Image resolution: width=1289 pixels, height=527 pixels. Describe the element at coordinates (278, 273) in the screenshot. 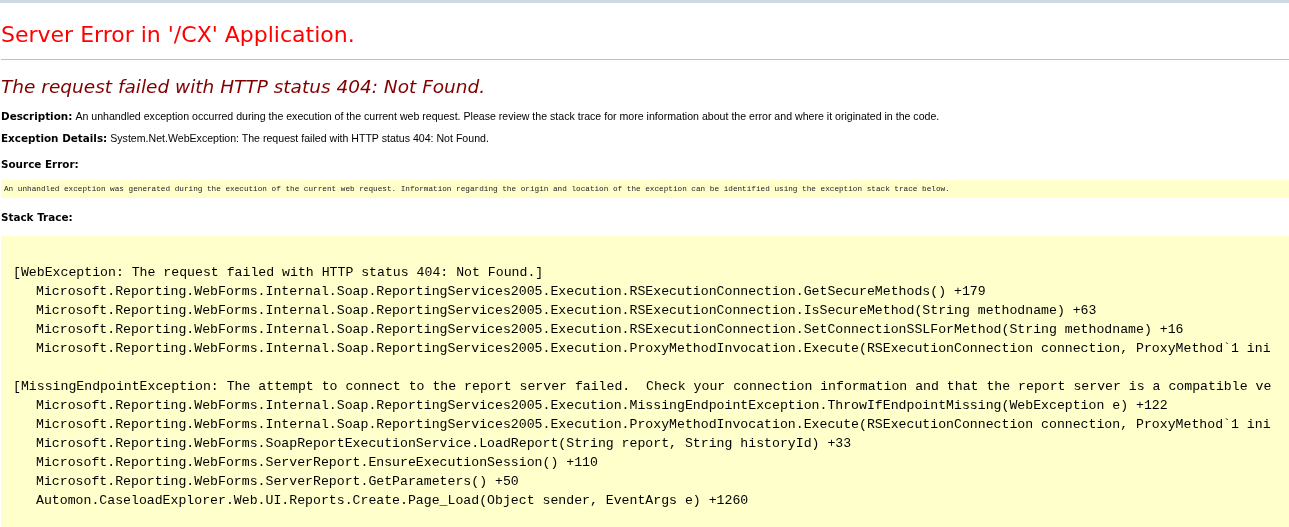

I see `exception-line: [WebException: The request failed with HTTP status 404: Not Found.]` at that location.